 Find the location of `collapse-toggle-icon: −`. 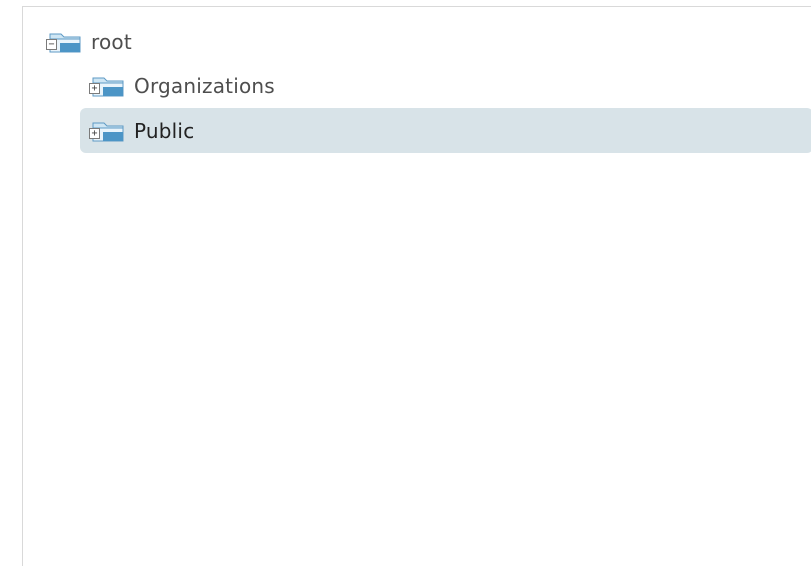

collapse-toggle-icon: − is located at coordinates (51, 44).